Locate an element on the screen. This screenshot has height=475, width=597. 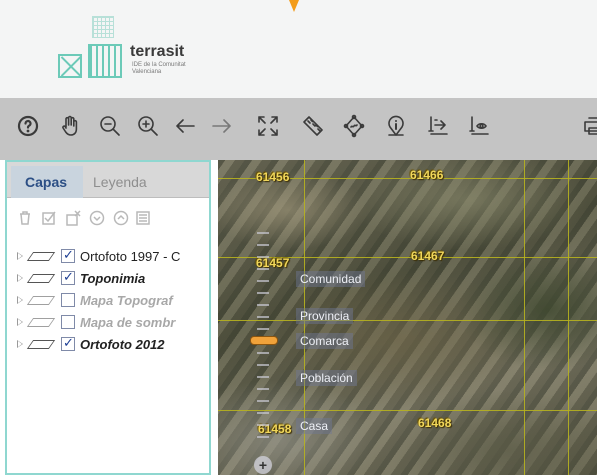
layer-item: Mapa de sombr is located at coordinates (113, 323).